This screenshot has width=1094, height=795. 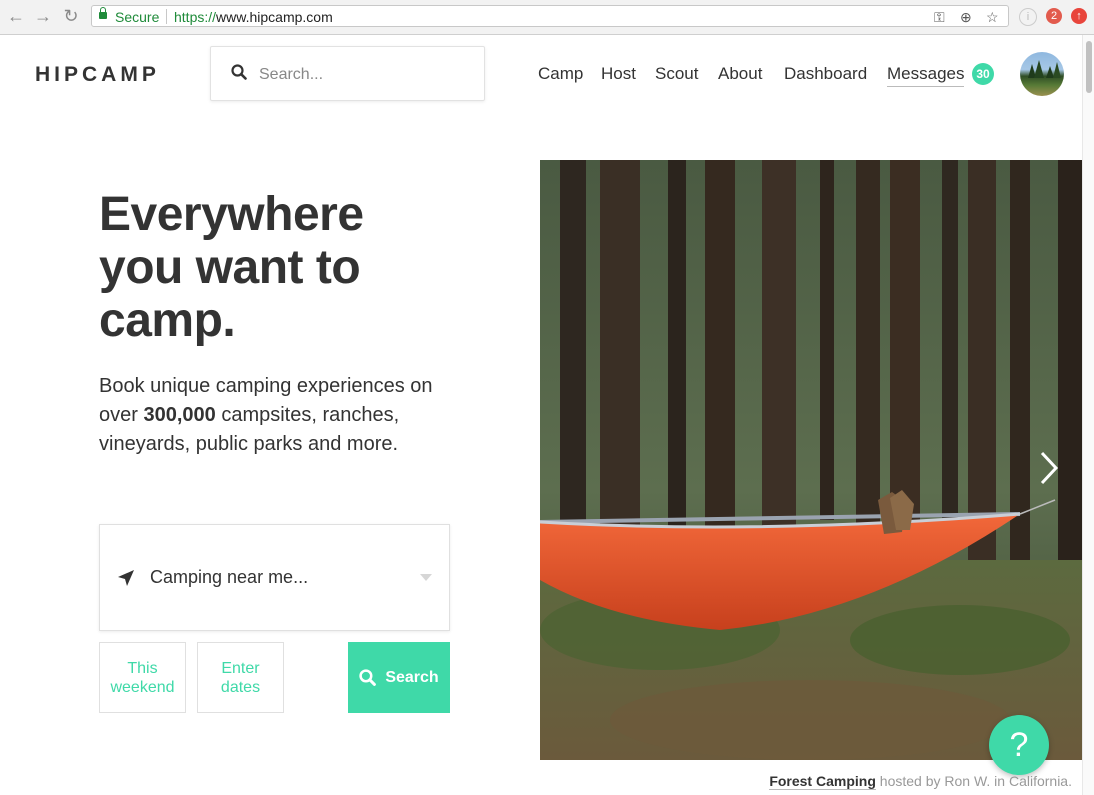 I want to click on avatar, so click(x=1042, y=74).